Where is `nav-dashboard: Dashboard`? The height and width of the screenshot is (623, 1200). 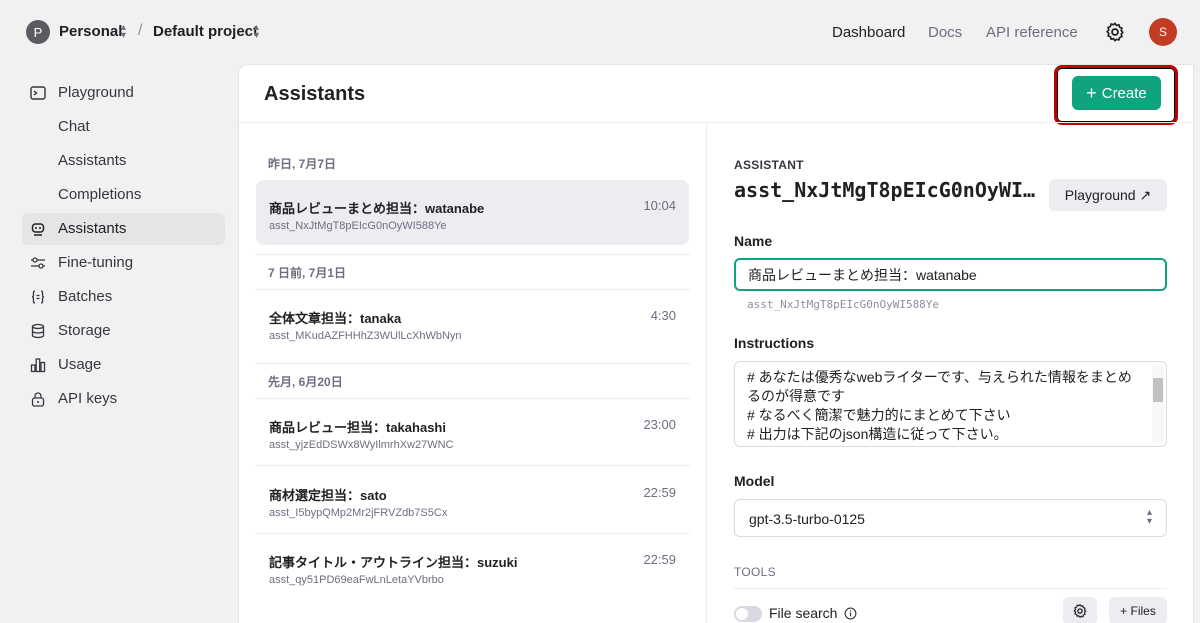 nav-dashboard: Dashboard is located at coordinates (868, 32).